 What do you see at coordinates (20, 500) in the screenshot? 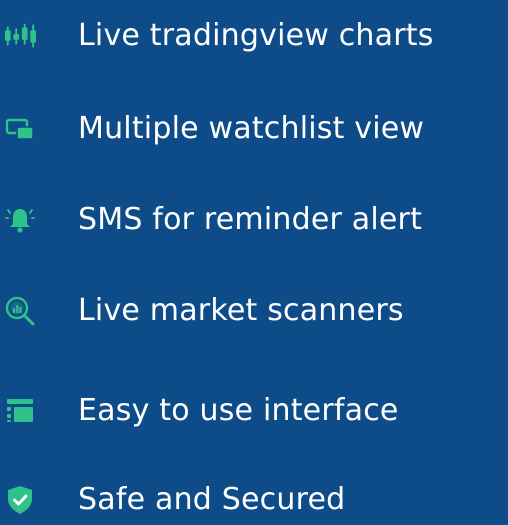
I see `shield-check-icon` at bounding box center [20, 500].